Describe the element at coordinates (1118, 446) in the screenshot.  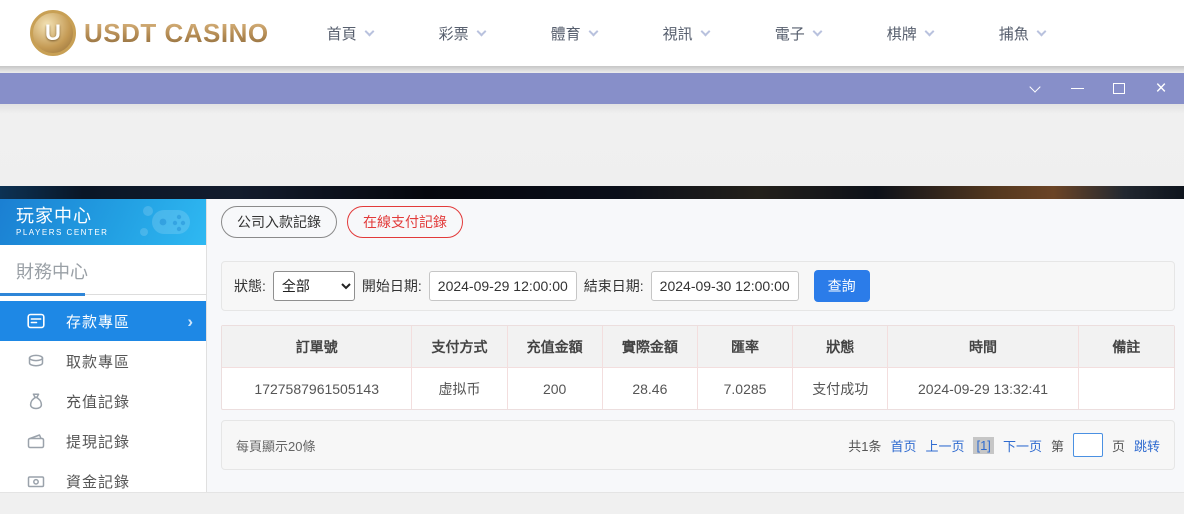
I see `jump-suffix-text: 页` at that location.